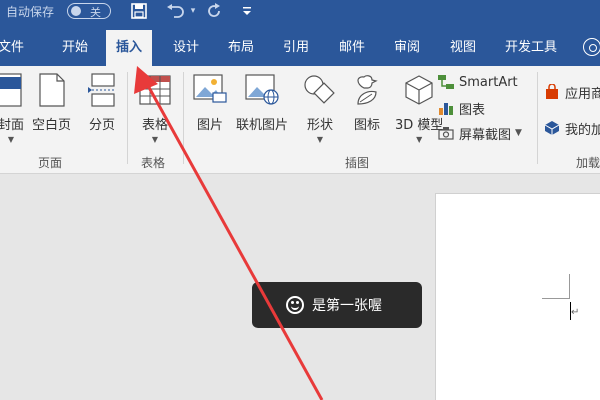  What do you see at coordinates (129, 48) in the screenshot?
I see `tab-insert: 插入` at bounding box center [129, 48].